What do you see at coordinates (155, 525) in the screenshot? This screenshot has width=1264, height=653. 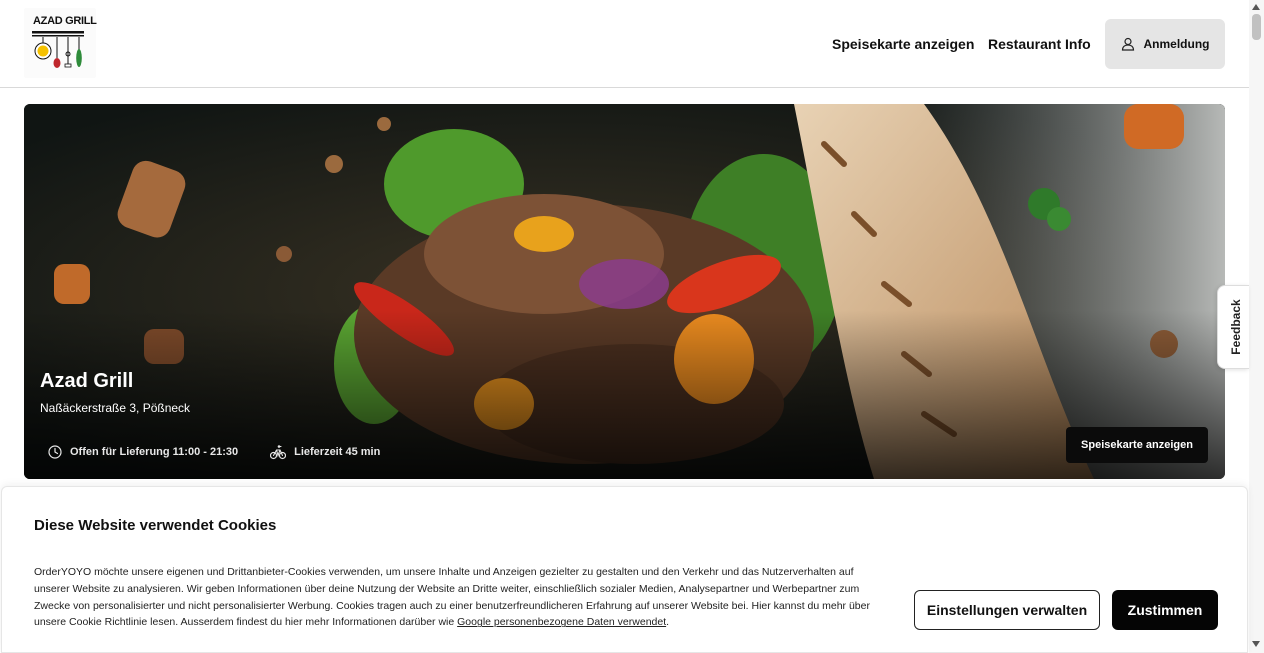 I see `cookie-banner-title: Diese Website verwendet Cookies` at bounding box center [155, 525].